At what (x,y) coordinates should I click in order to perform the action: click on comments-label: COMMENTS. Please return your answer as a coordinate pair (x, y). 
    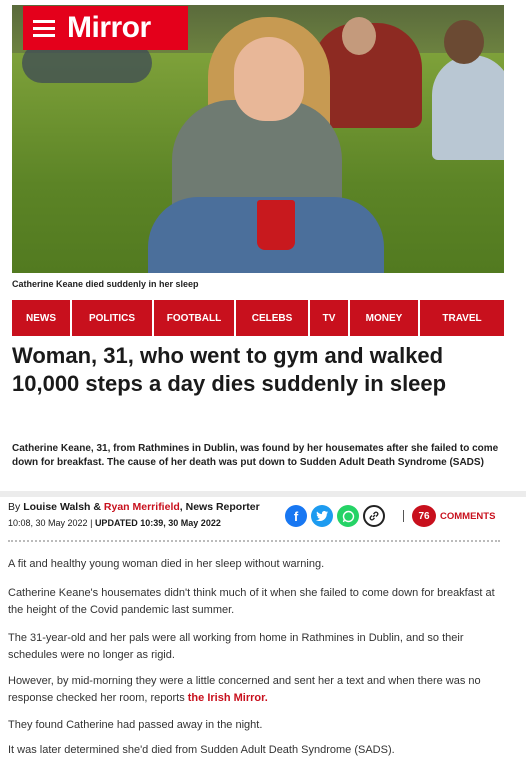
    Looking at the image, I should click on (468, 516).